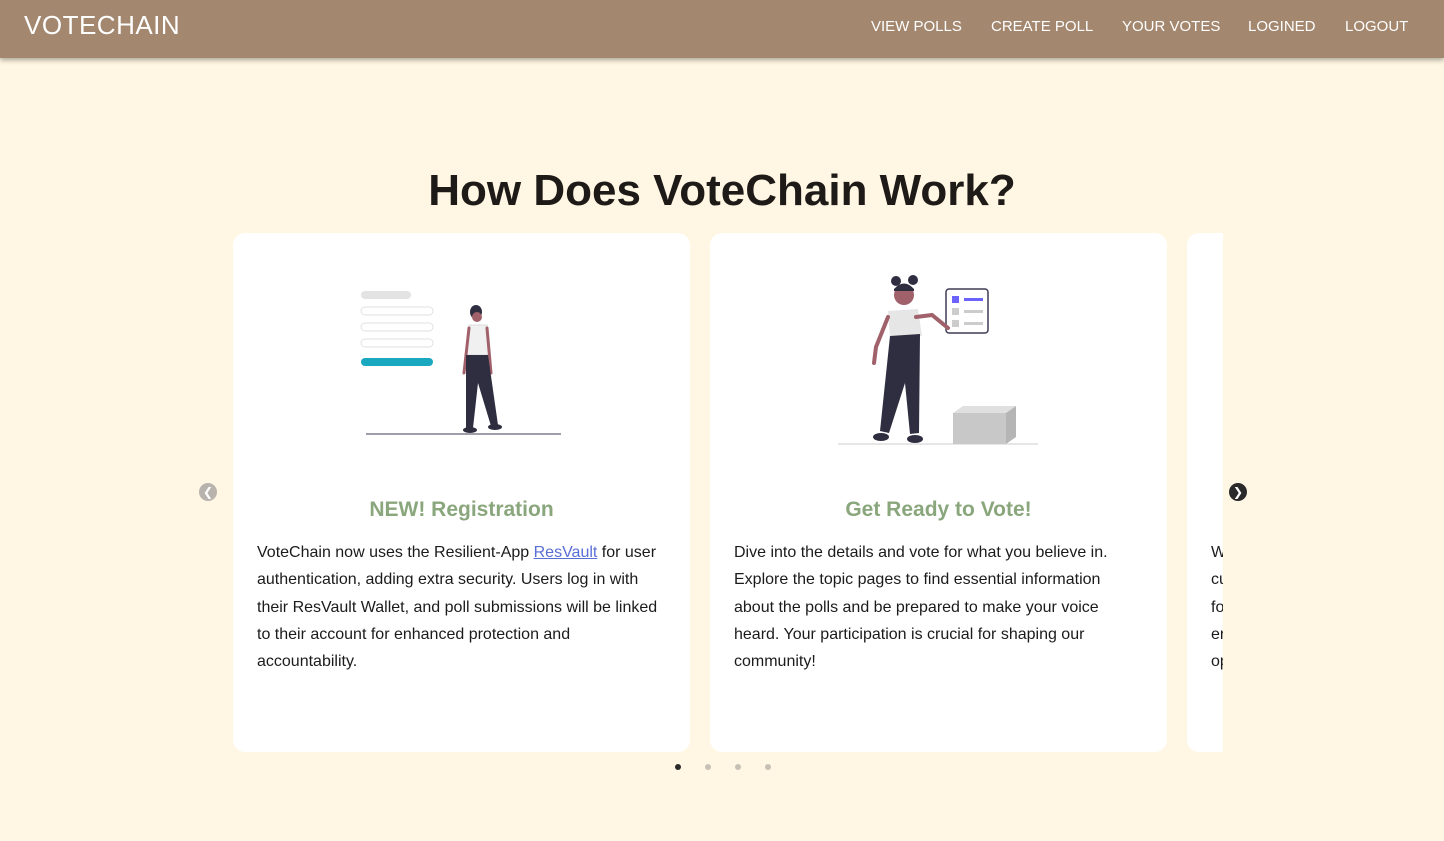 The height and width of the screenshot is (841, 1444). I want to click on resvault-link: ResVault, so click(566, 552).